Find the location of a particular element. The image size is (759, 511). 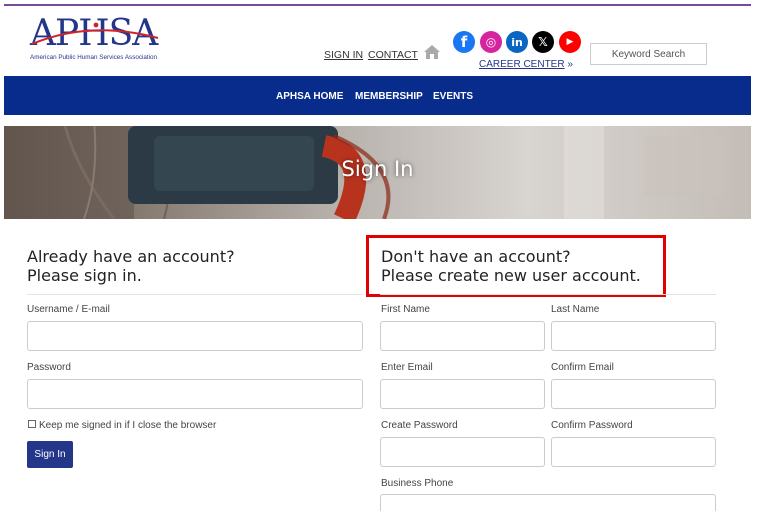

sign-in-link: SIGN IN is located at coordinates (343, 55).